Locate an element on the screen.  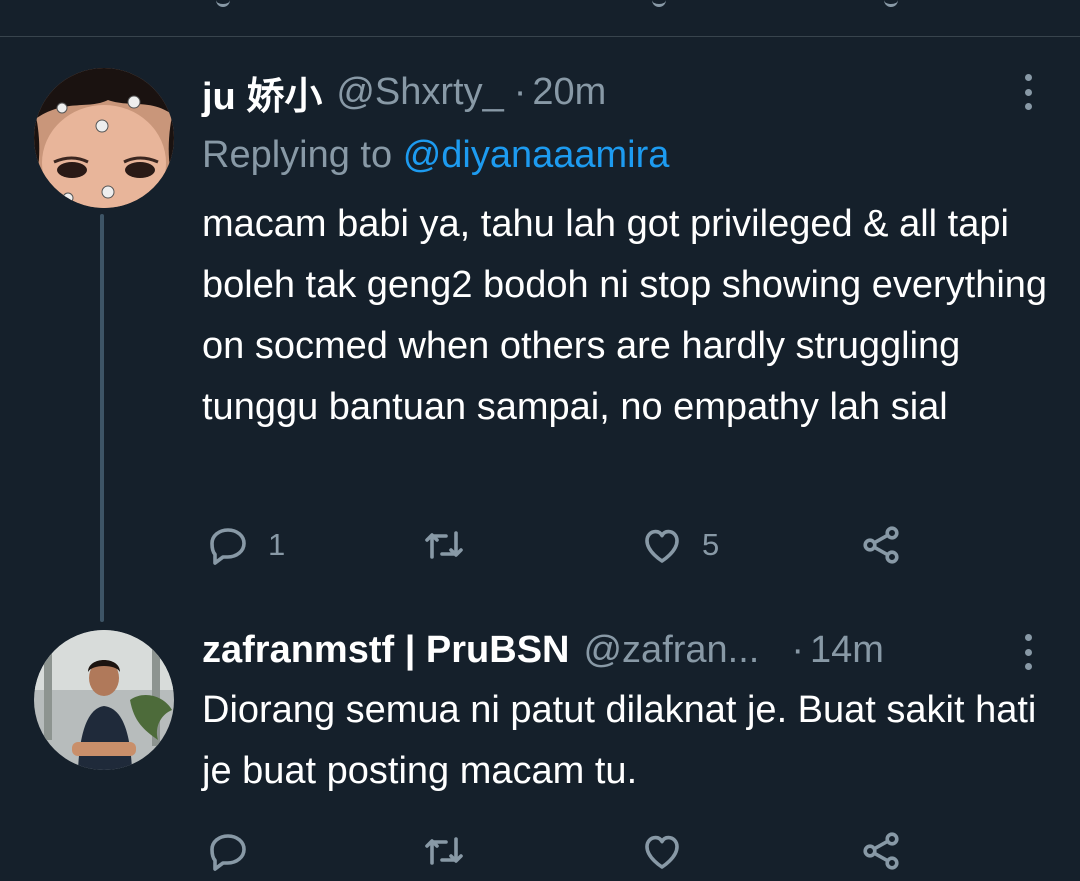
like-button: 5 is located at coordinates (678, 545).